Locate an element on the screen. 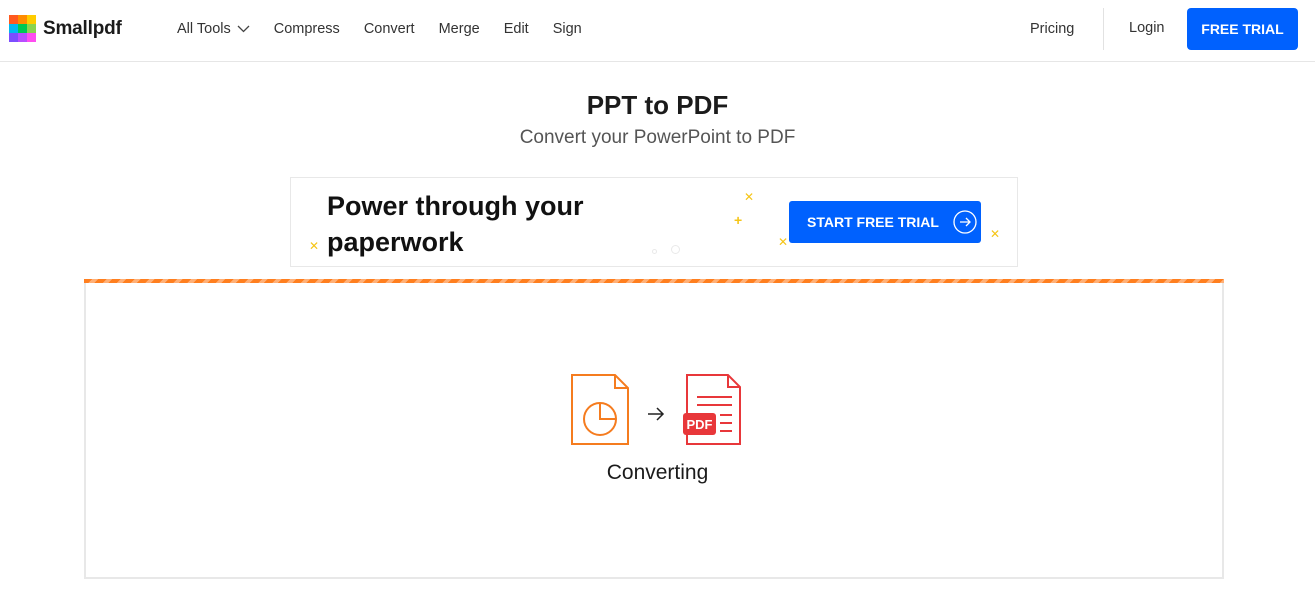 This screenshot has height=595, width=1315. nav-convert: Convert is located at coordinates (389, 29).